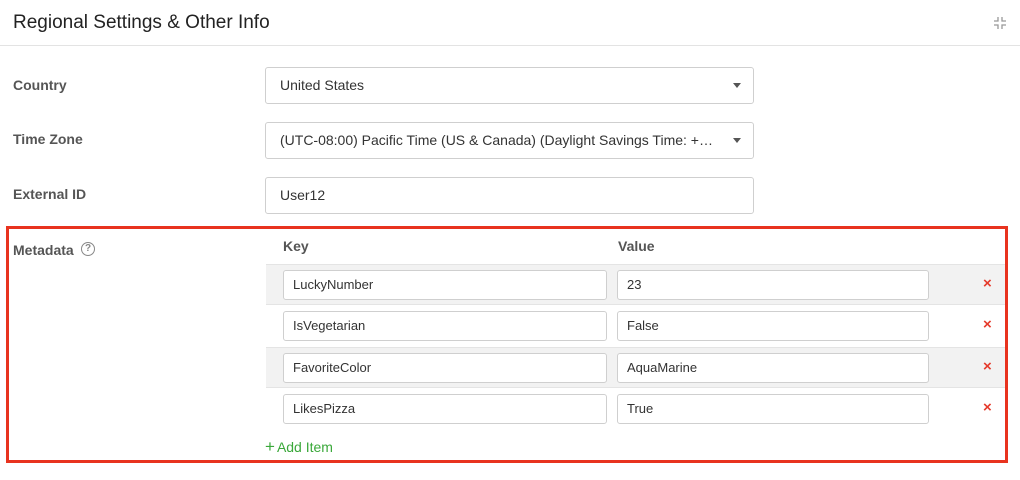  Describe the element at coordinates (270, 446) in the screenshot. I see `plus-icon: +` at that location.